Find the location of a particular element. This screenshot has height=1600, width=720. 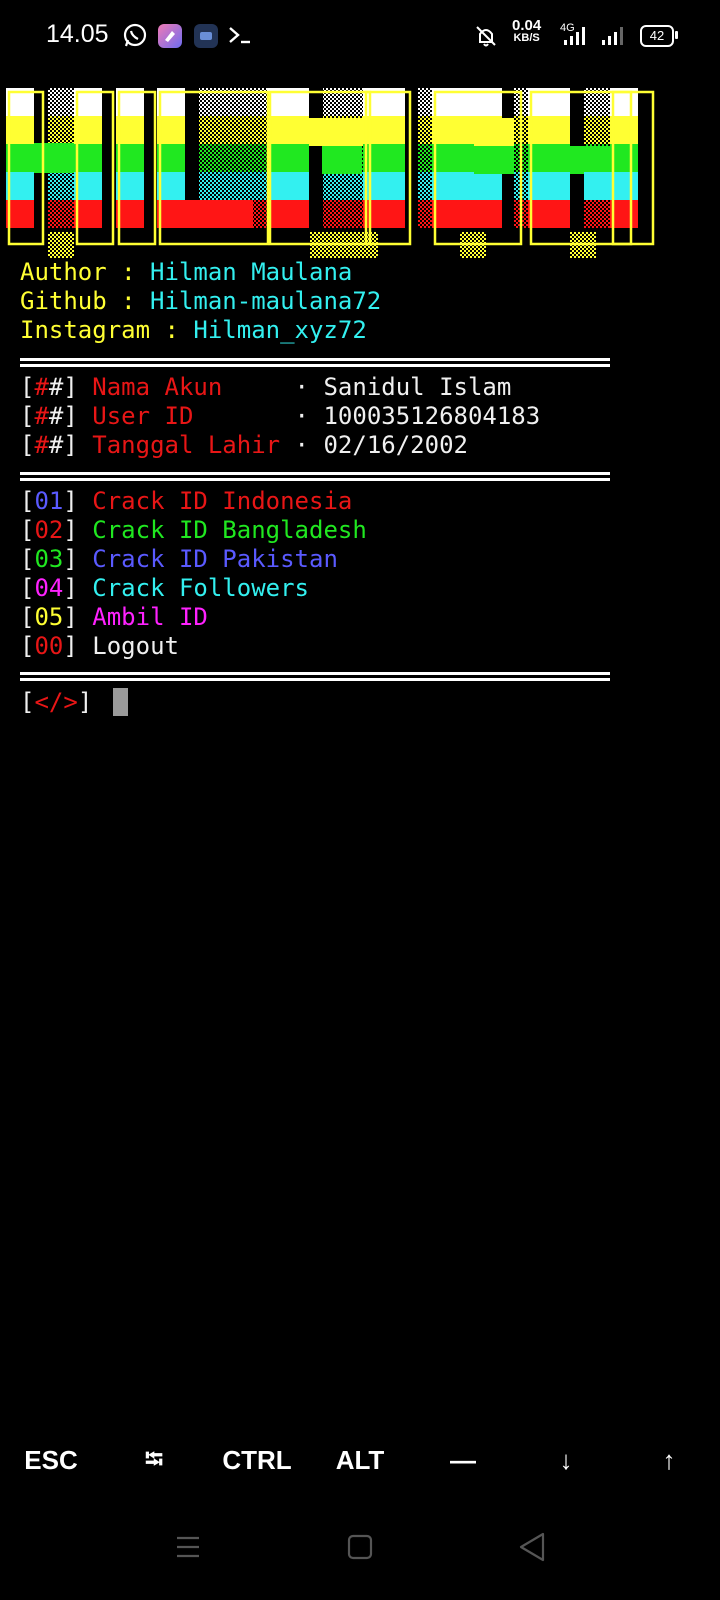

menu-label: Logout is located at coordinates (135, 646).